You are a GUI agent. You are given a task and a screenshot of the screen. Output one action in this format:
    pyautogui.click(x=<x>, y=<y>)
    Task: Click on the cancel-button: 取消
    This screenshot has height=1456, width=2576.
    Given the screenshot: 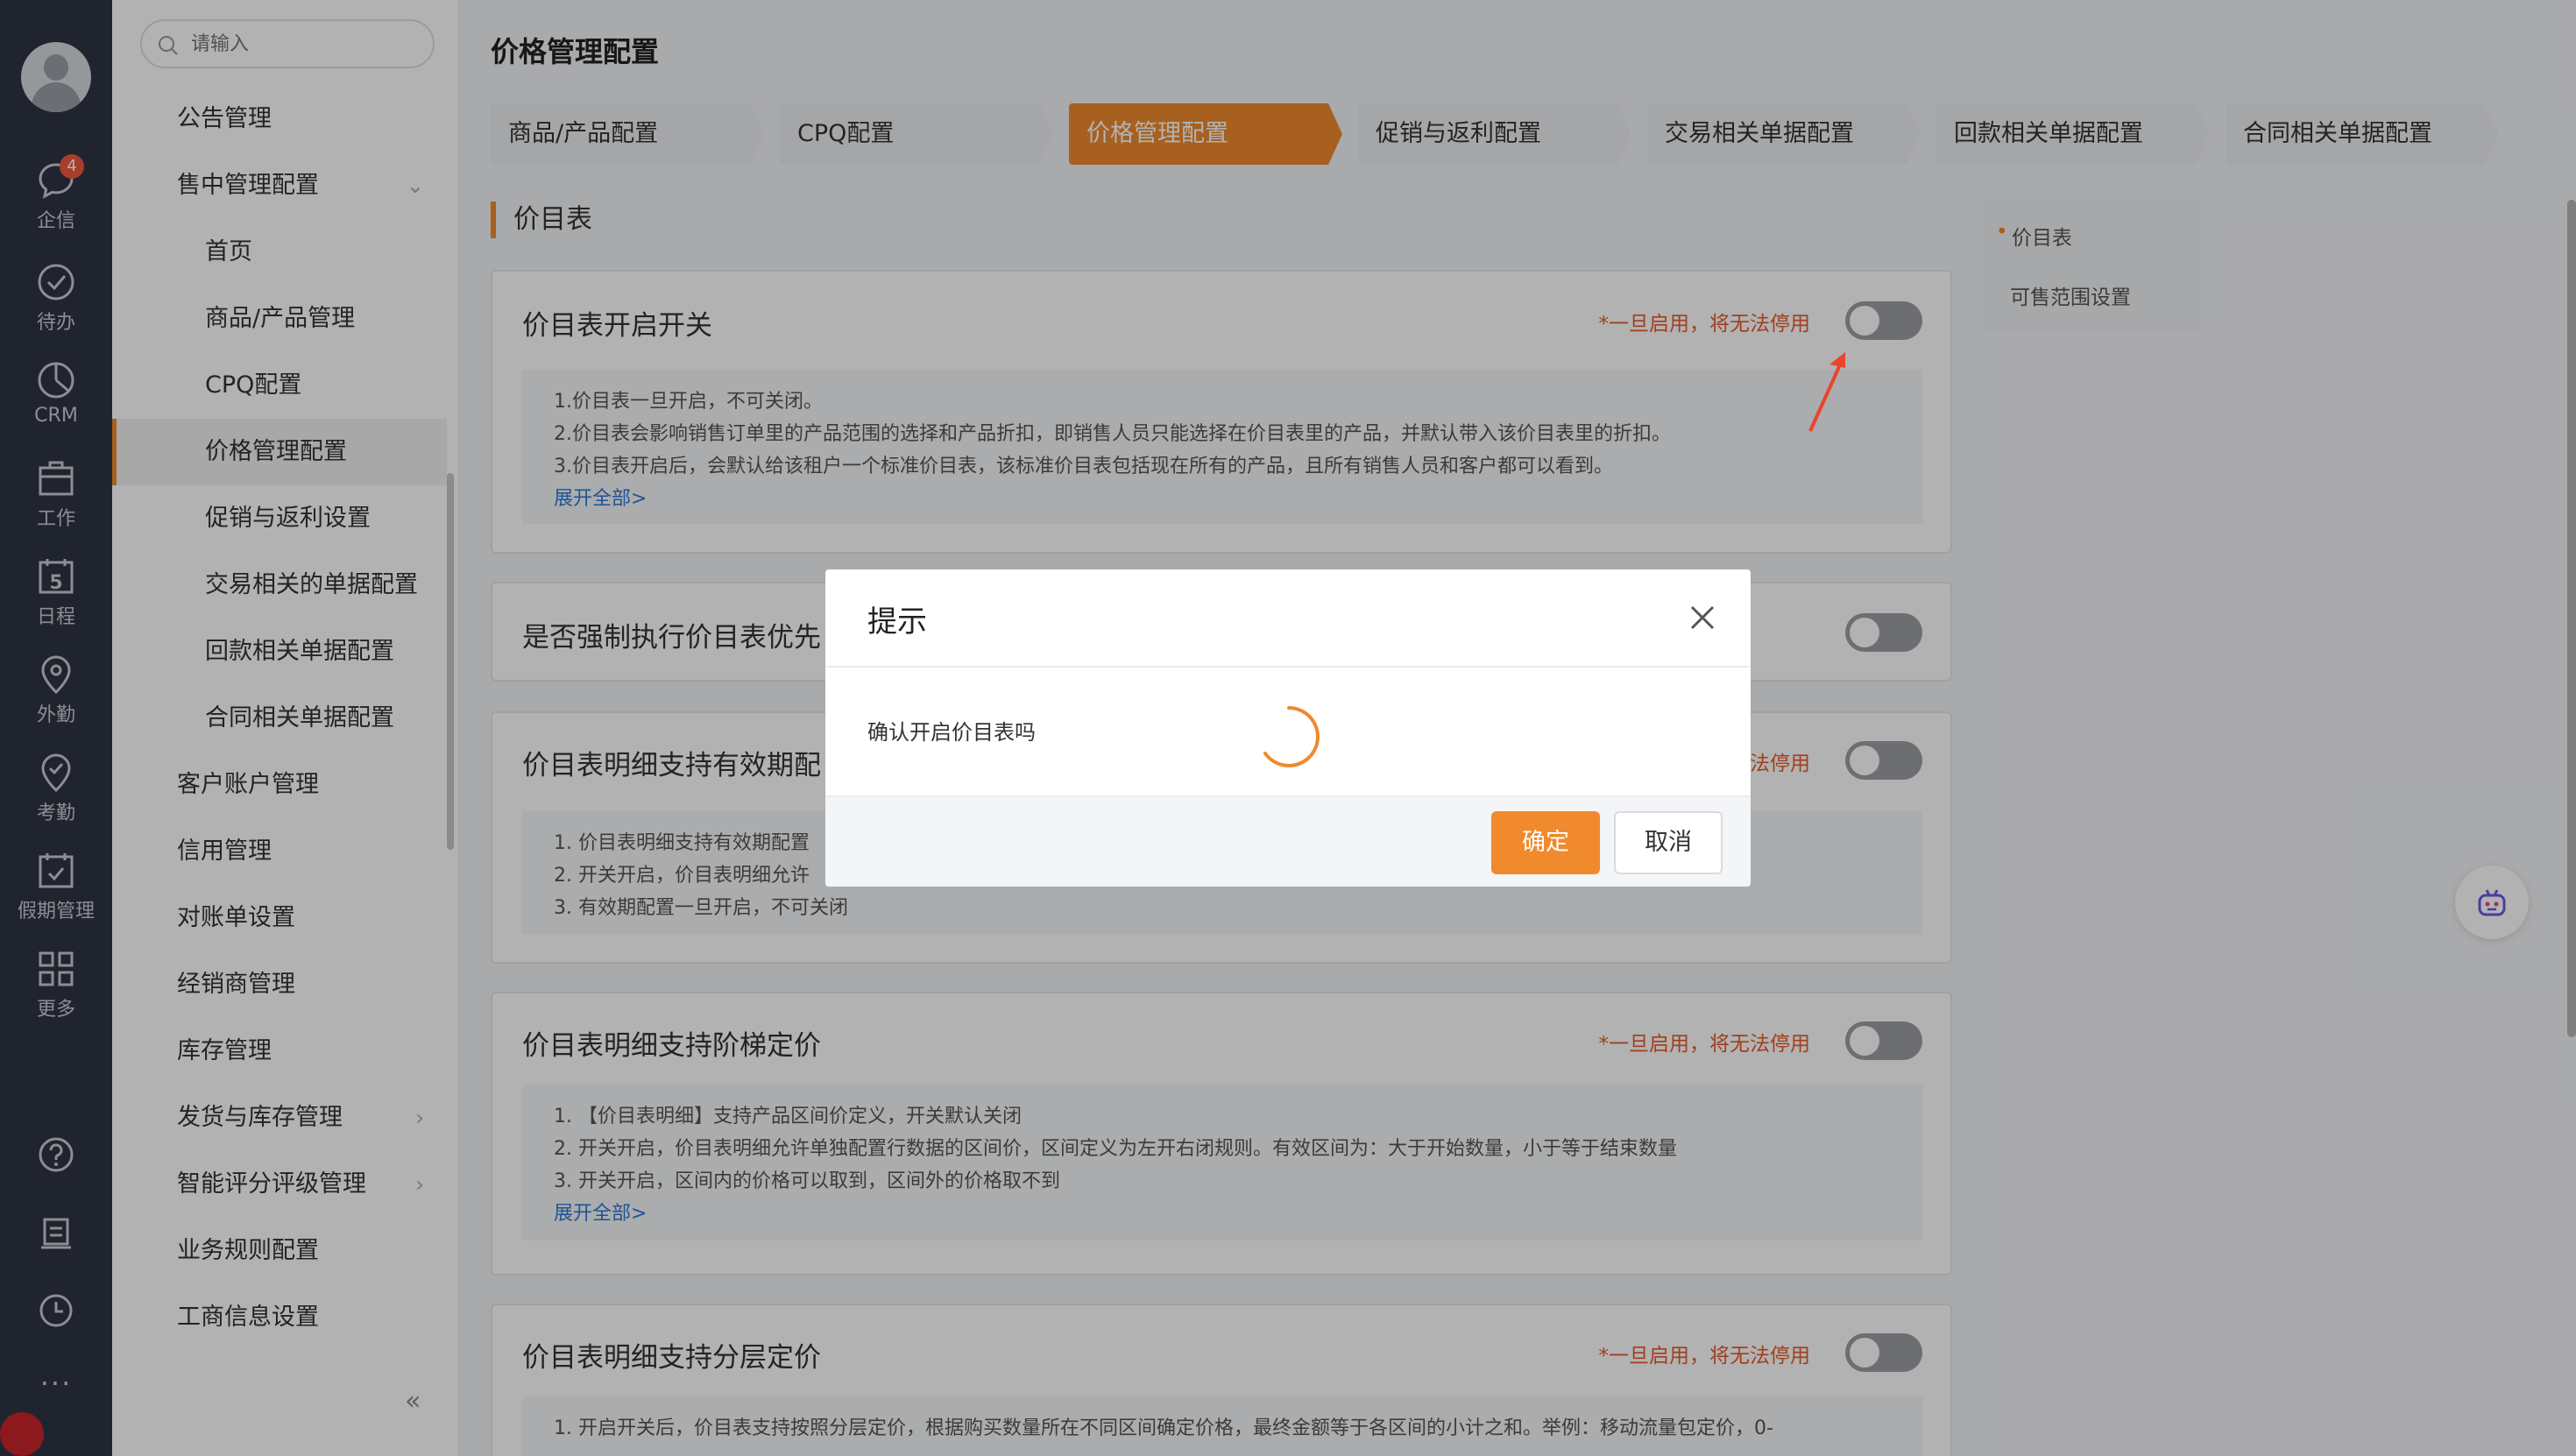 What is the action you would take?
    pyautogui.click(x=1668, y=842)
    